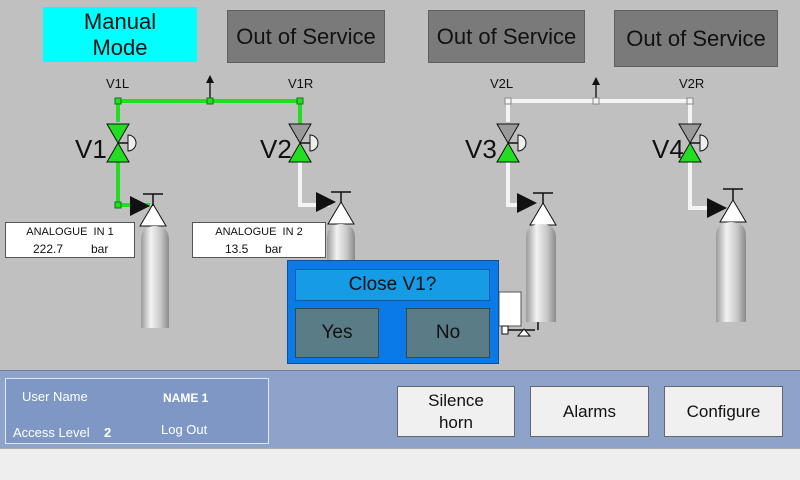  What do you see at coordinates (48, 249) in the screenshot?
I see `readout-value: 222.7` at bounding box center [48, 249].